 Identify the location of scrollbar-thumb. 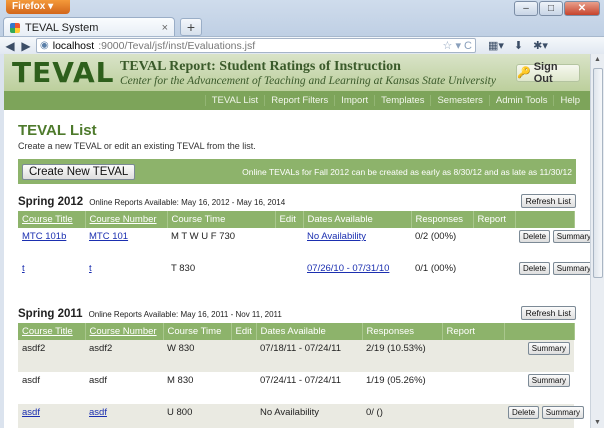
(598, 173).